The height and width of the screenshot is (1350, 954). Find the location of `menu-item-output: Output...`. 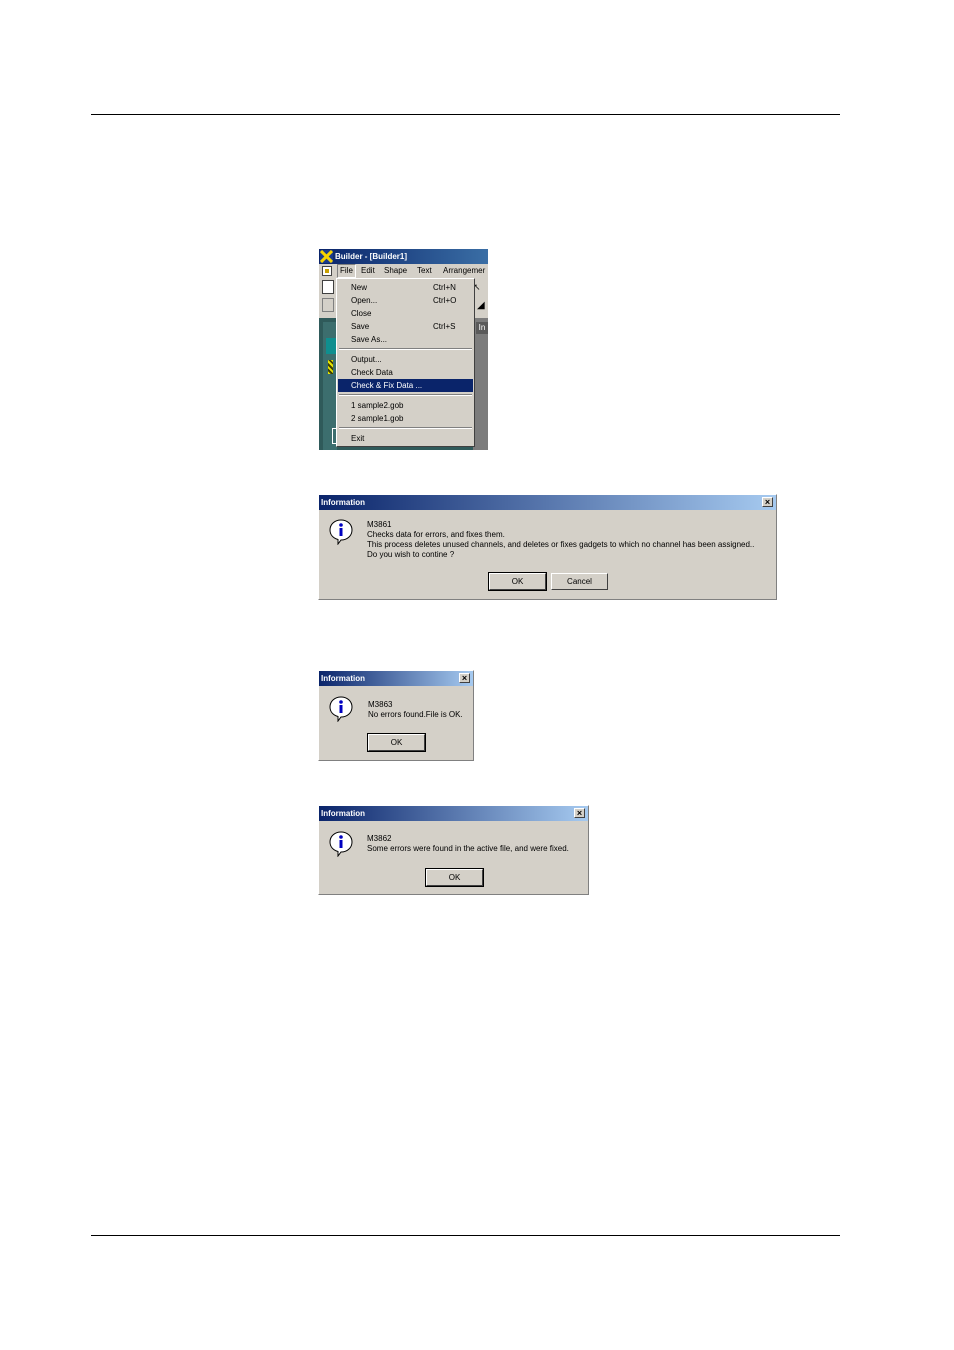

menu-item-output: Output... is located at coordinates (405, 359).